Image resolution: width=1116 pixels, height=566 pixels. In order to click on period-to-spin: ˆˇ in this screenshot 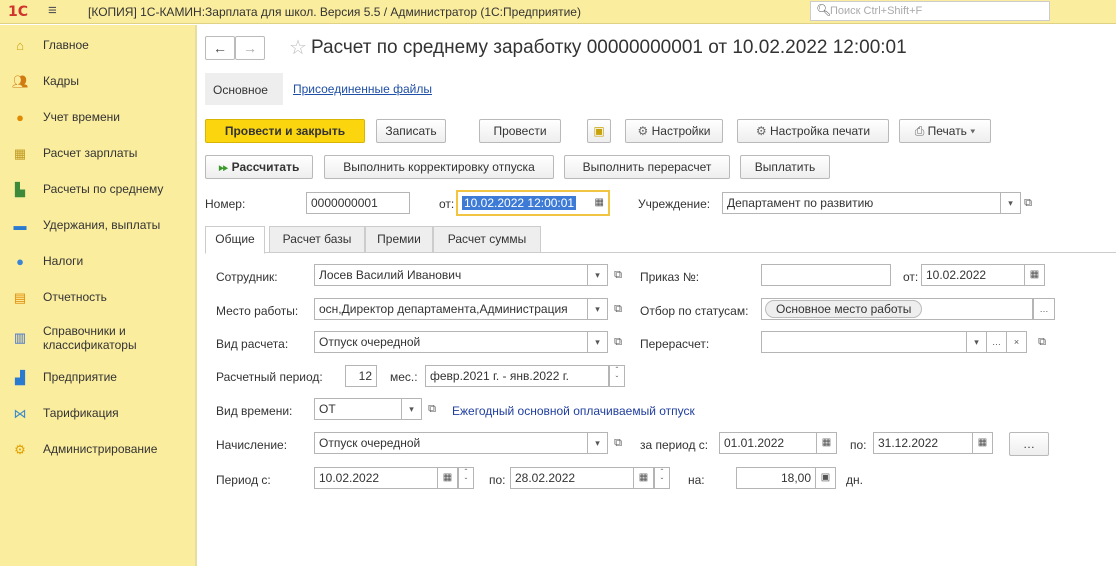, I will do `click(662, 478)`.